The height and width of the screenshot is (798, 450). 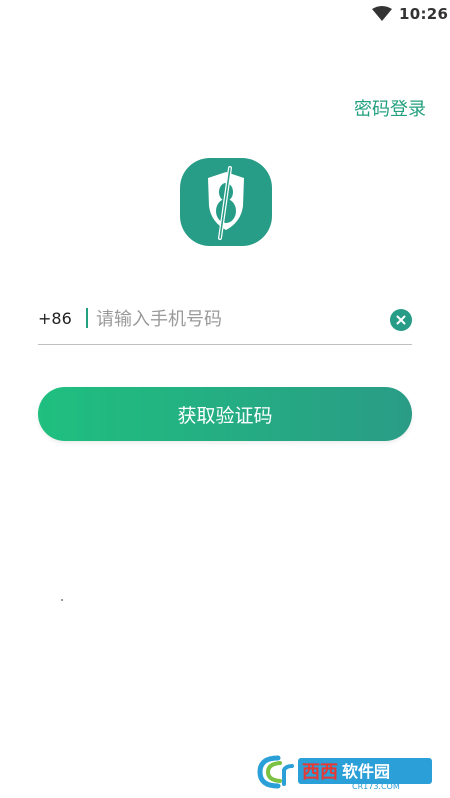 I want to click on app-logo, so click(x=226, y=202).